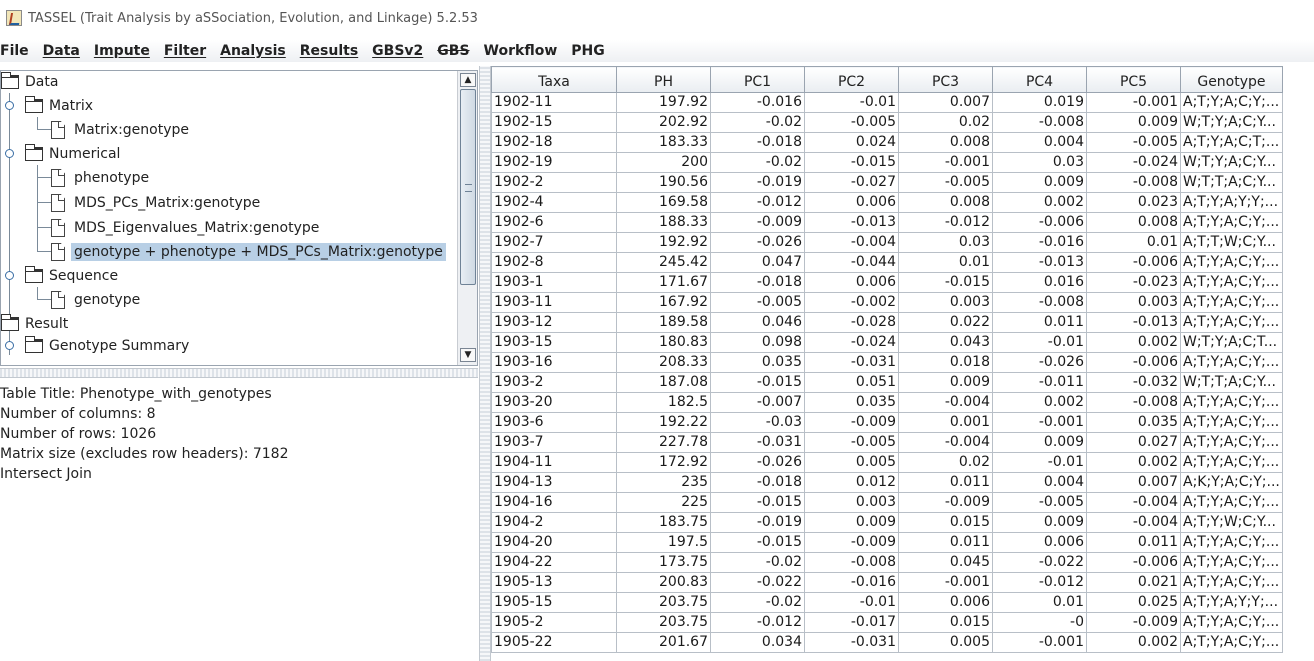  What do you see at coordinates (851, 482) in the screenshot?
I see `table-cell-pc2: 0.012` at bounding box center [851, 482].